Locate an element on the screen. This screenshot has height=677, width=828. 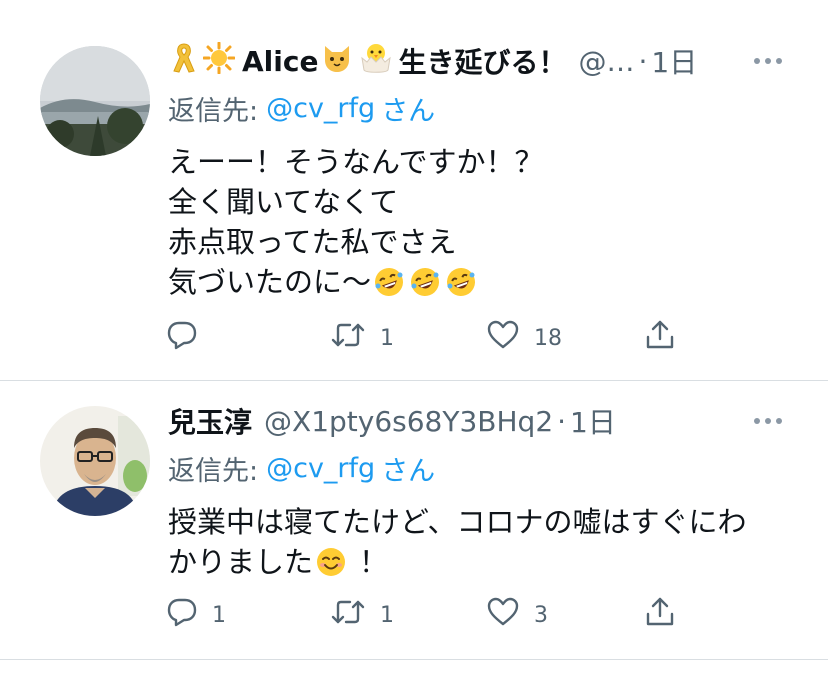
tweet-text: 授業中は寝てたけど、コロナの嘘はすぐにわ かりました ！ is located at coordinates (478, 542).